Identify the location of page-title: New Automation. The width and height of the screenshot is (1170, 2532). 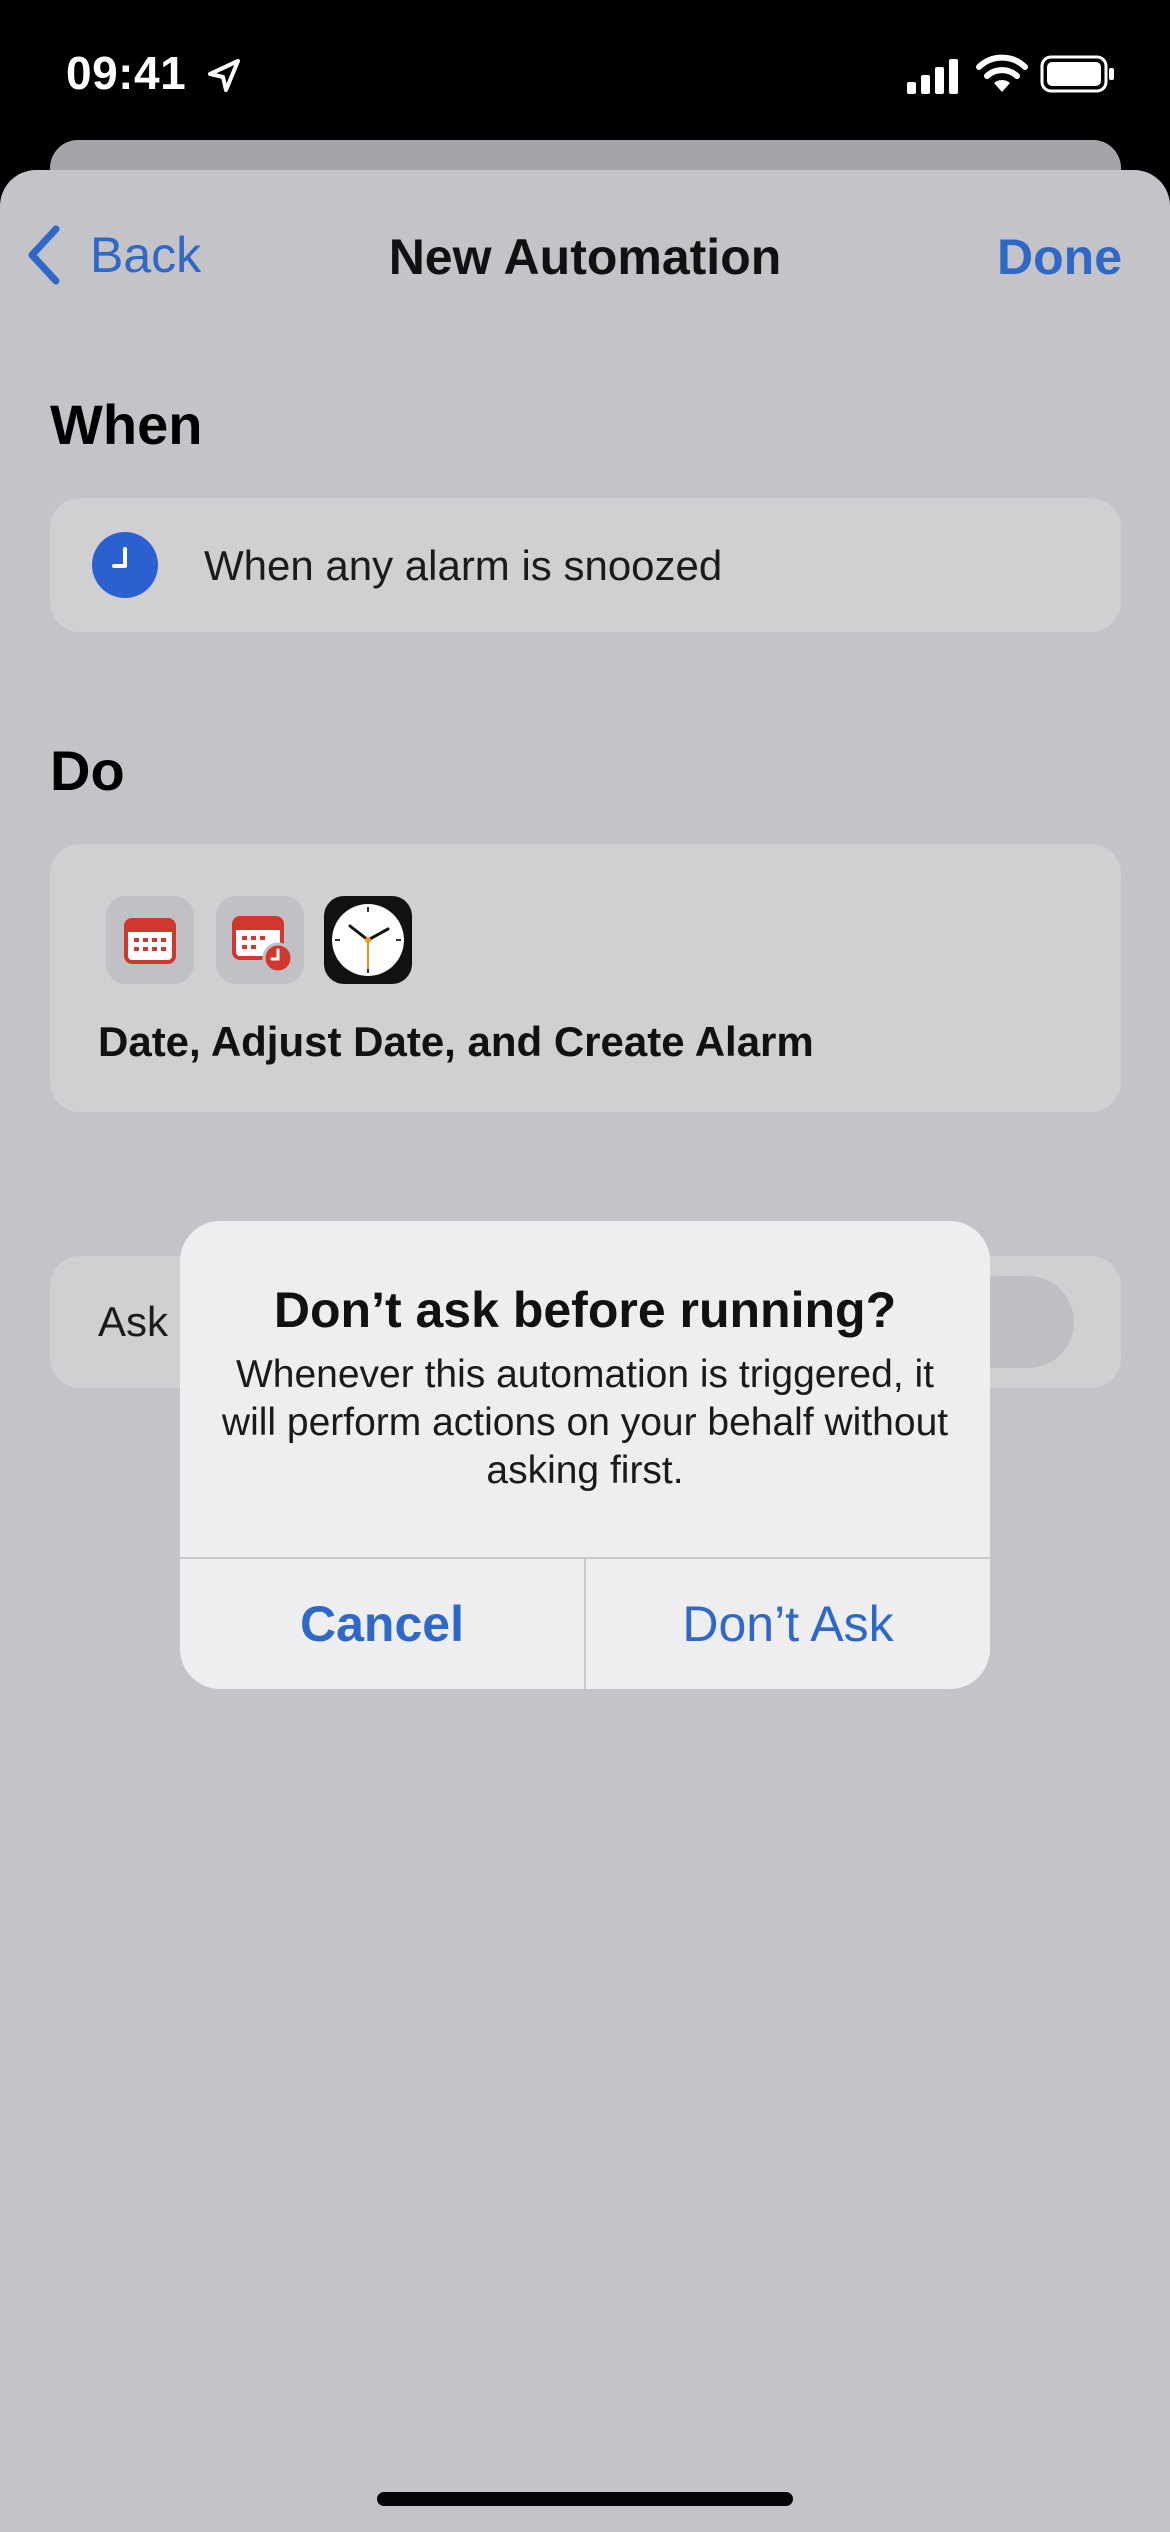
(585, 257).